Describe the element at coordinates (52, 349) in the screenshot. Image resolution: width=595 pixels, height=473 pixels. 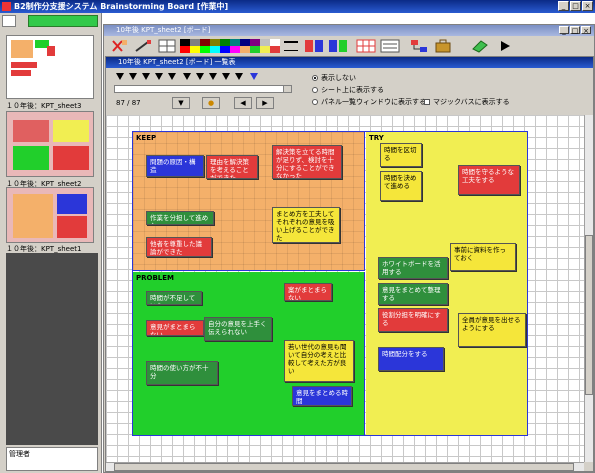
I see `thumbnail-list-empty-area` at that location.